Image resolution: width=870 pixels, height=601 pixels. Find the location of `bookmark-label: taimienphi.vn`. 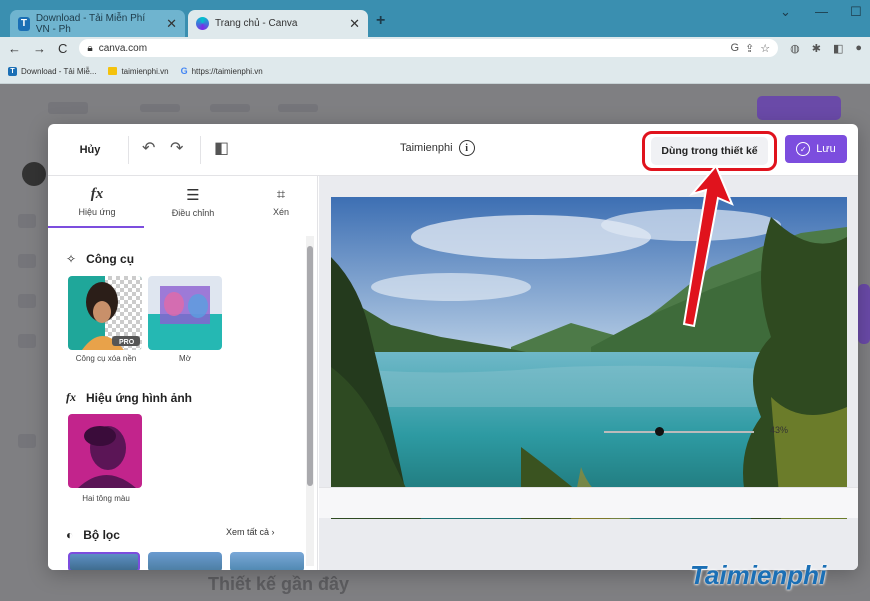

bookmark-label: taimienphi.vn is located at coordinates (145, 71).